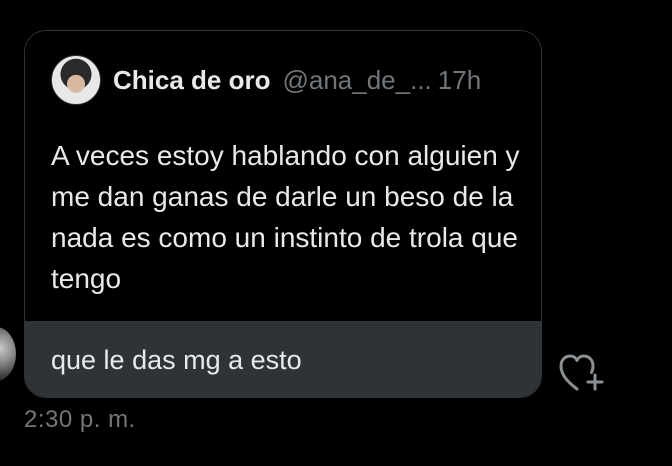 This screenshot has height=466, width=672. I want to click on message-timestamp: 2:30 p. m., so click(80, 419).